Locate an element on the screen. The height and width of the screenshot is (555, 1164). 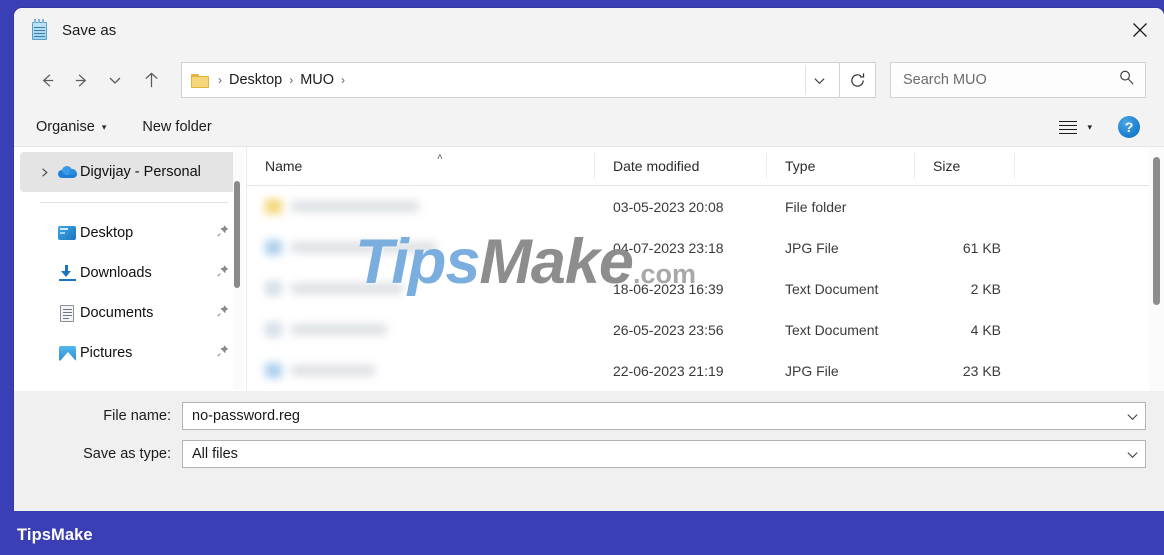
folder-icon is located at coordinates (273, 206).